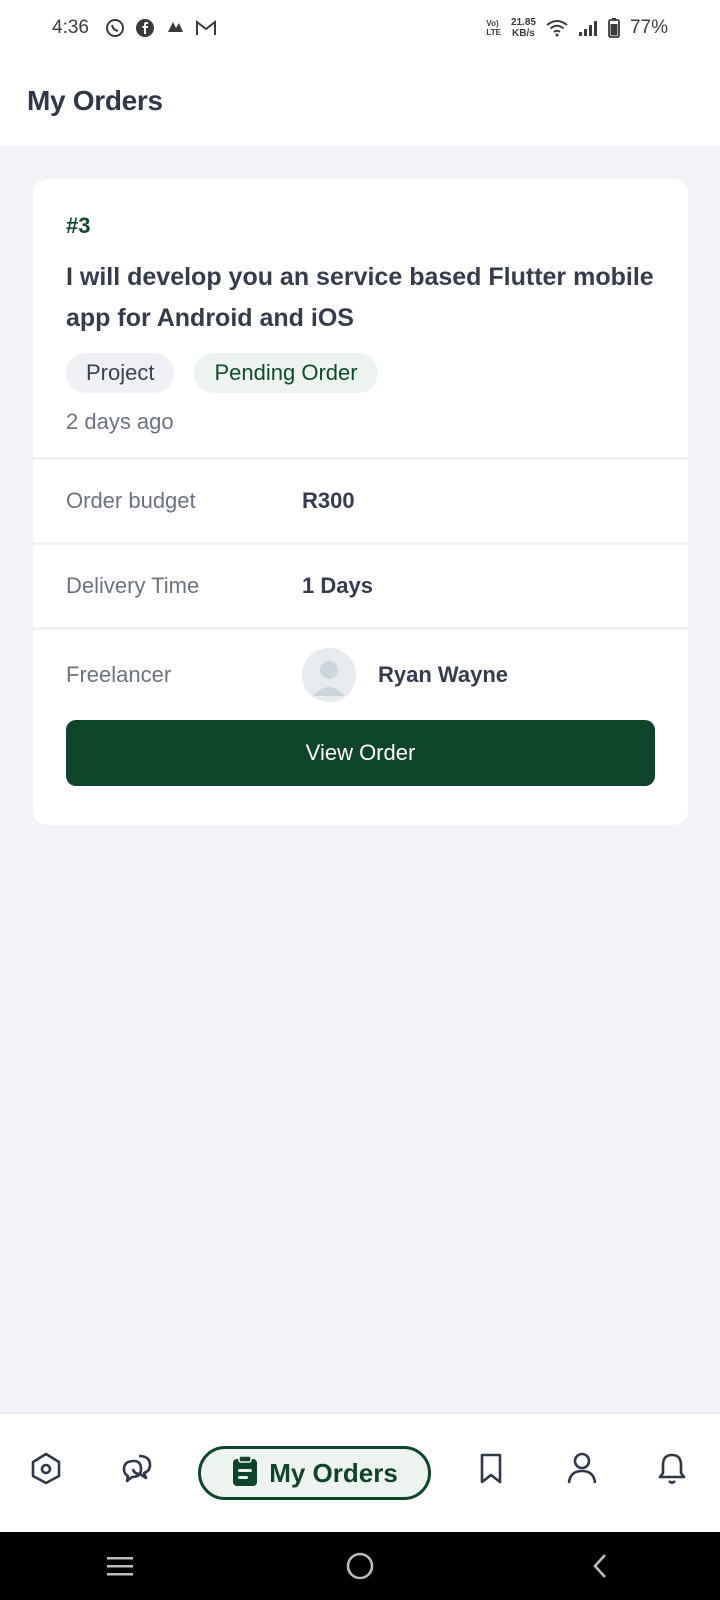 This screenshot has height=1600, width=720. I want to click on gmail-icon, so click(206, 28).